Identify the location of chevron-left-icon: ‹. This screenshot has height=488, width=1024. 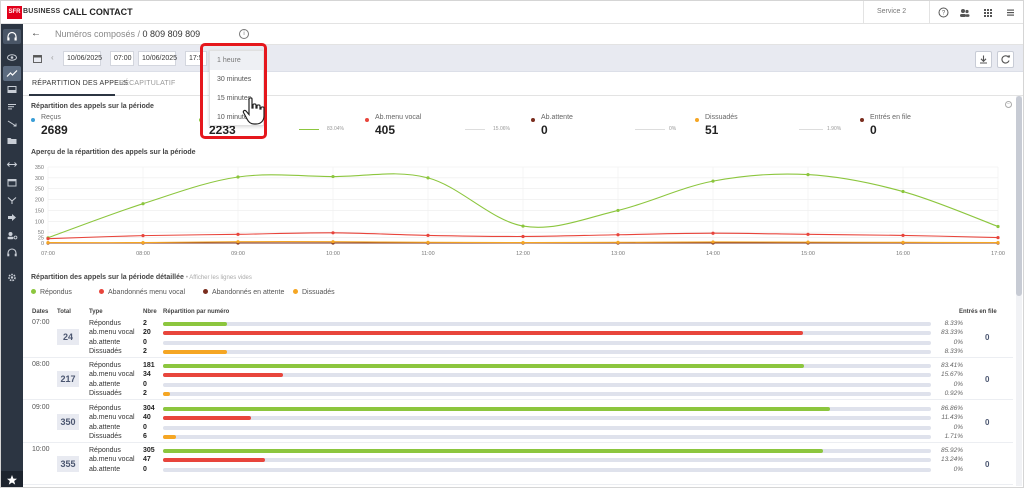
(52, 57).